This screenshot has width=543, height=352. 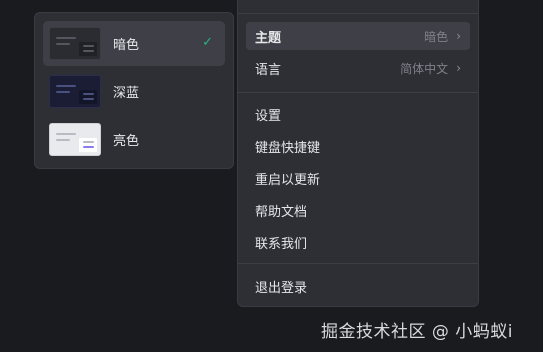 I want to click on theme-option-label: 暗色, so click(x=126, y=45).